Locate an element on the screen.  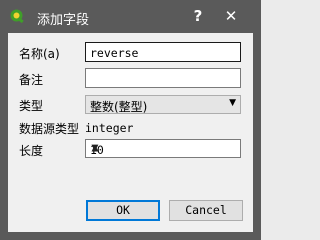
close-button: ✕ is located at coordinates (231, 16).